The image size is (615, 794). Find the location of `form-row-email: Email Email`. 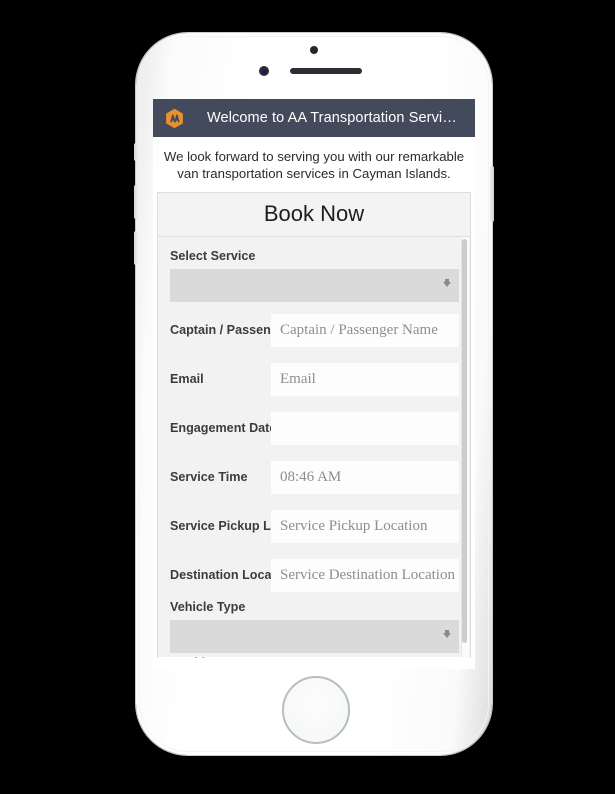

form-row-email: Email Email is located at coordinates (314, 377).